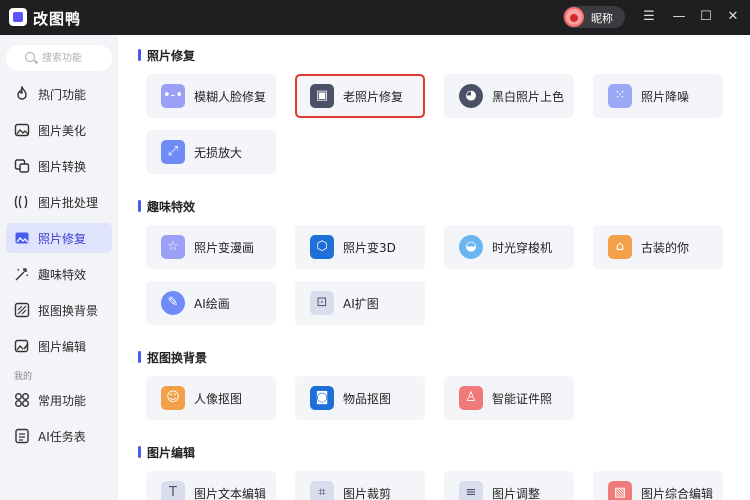 Image resolution: width=750 pixels, height=500 pixels. What do you see at coordinates (173, 152) in the screenshot?
I see `upscale-icon: ⤢` at bounding box center [173, 152].